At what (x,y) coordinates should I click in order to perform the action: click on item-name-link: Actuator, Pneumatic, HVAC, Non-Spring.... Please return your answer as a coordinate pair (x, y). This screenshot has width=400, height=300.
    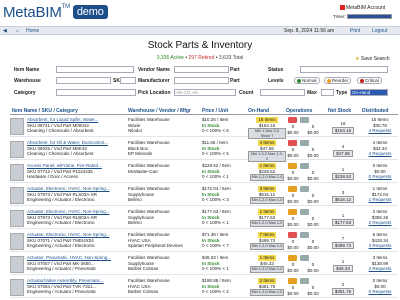
    Looking at the image, I should click on (76, 258).